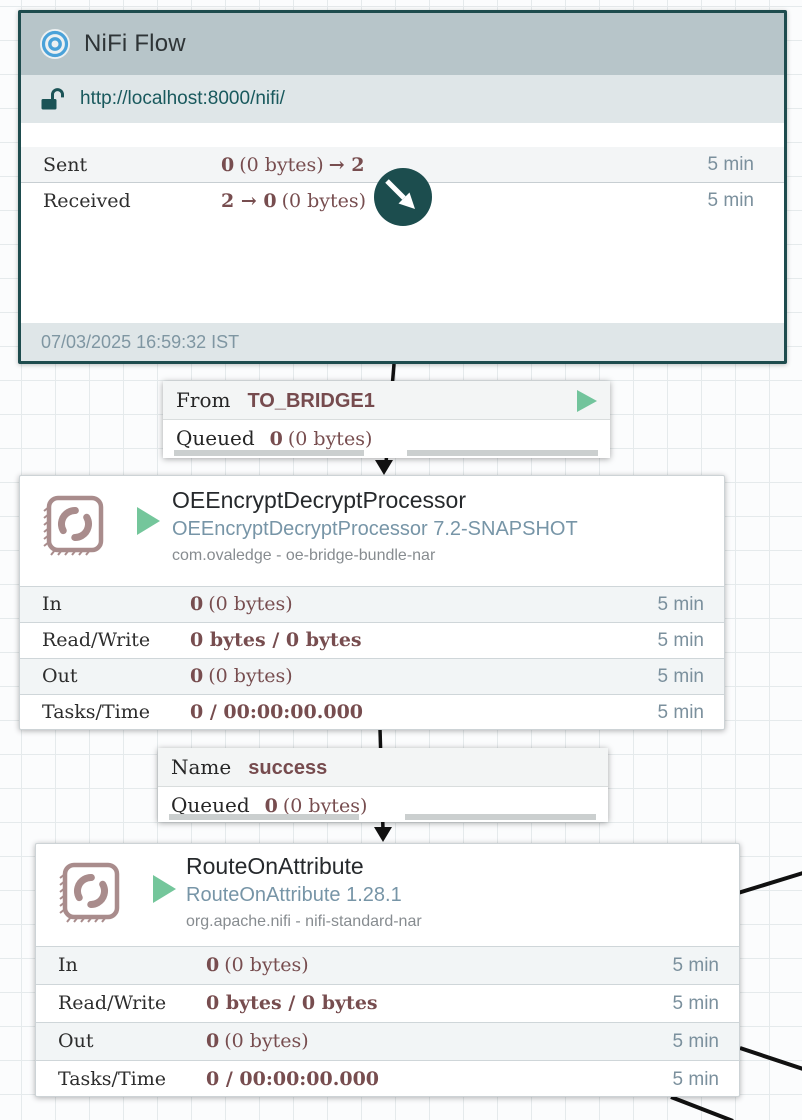 This screenshot has width=802, height=1120. I want to click on queued-value: 0 (0 bytes), so click(321, 439).